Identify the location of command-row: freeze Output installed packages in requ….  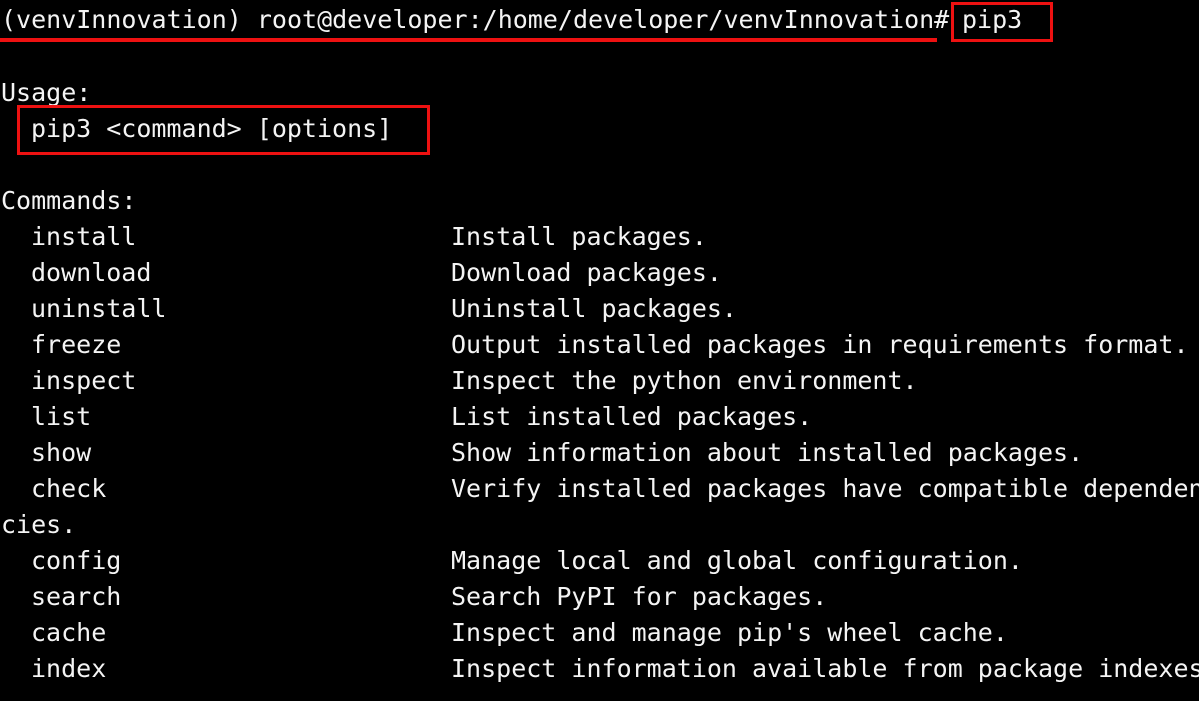
(595, 345).